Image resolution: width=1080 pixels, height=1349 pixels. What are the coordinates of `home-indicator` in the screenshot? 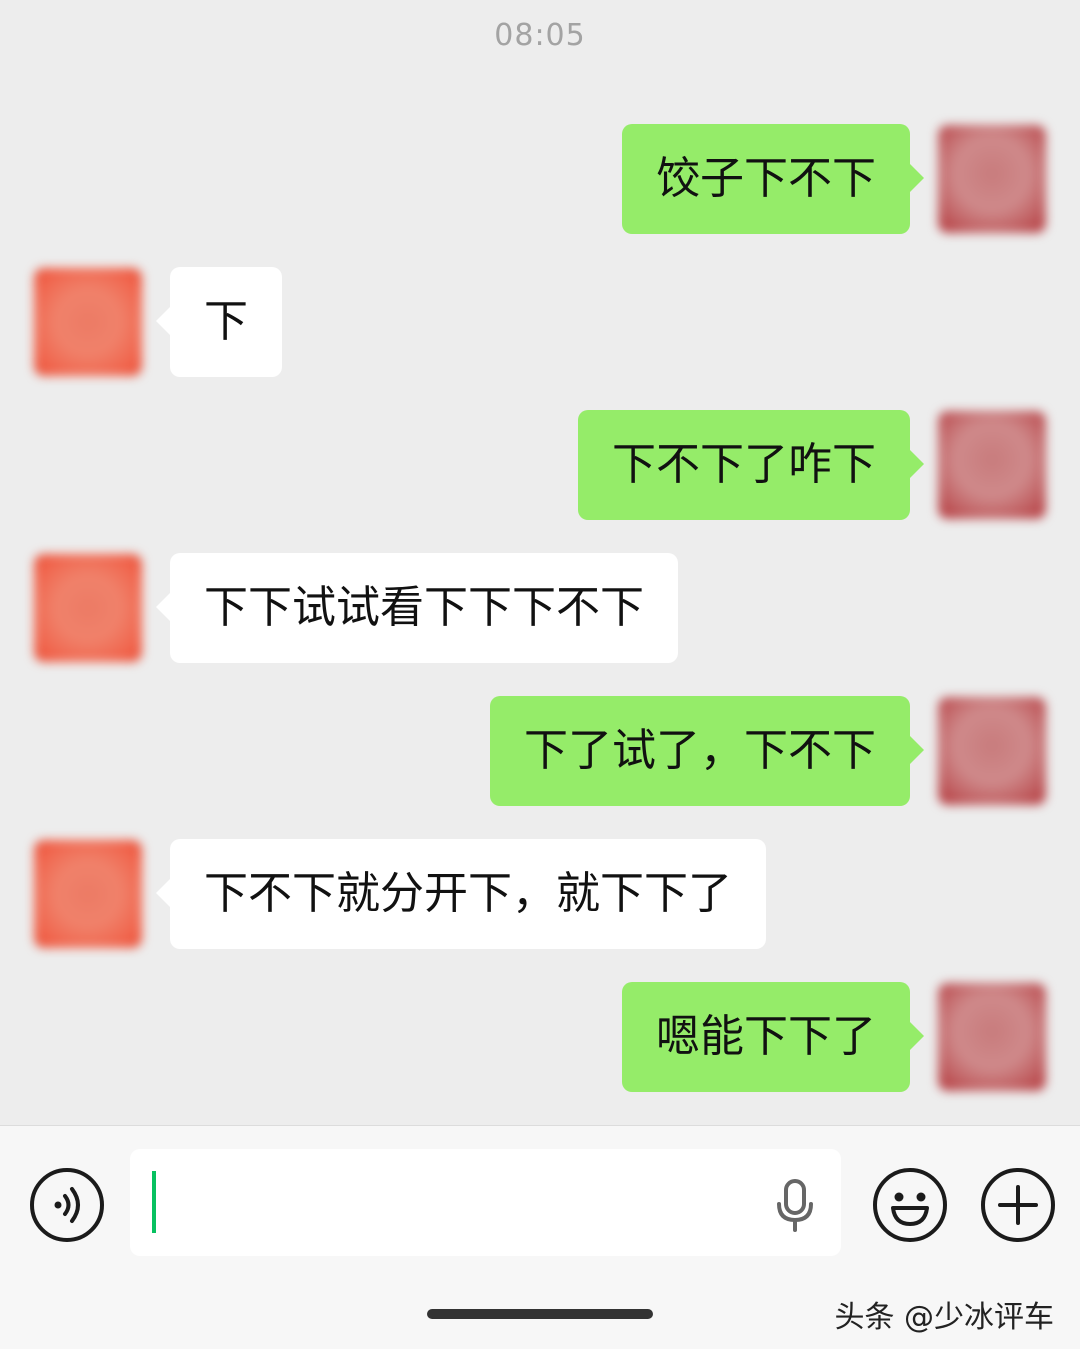 It's located at (540, 1314).